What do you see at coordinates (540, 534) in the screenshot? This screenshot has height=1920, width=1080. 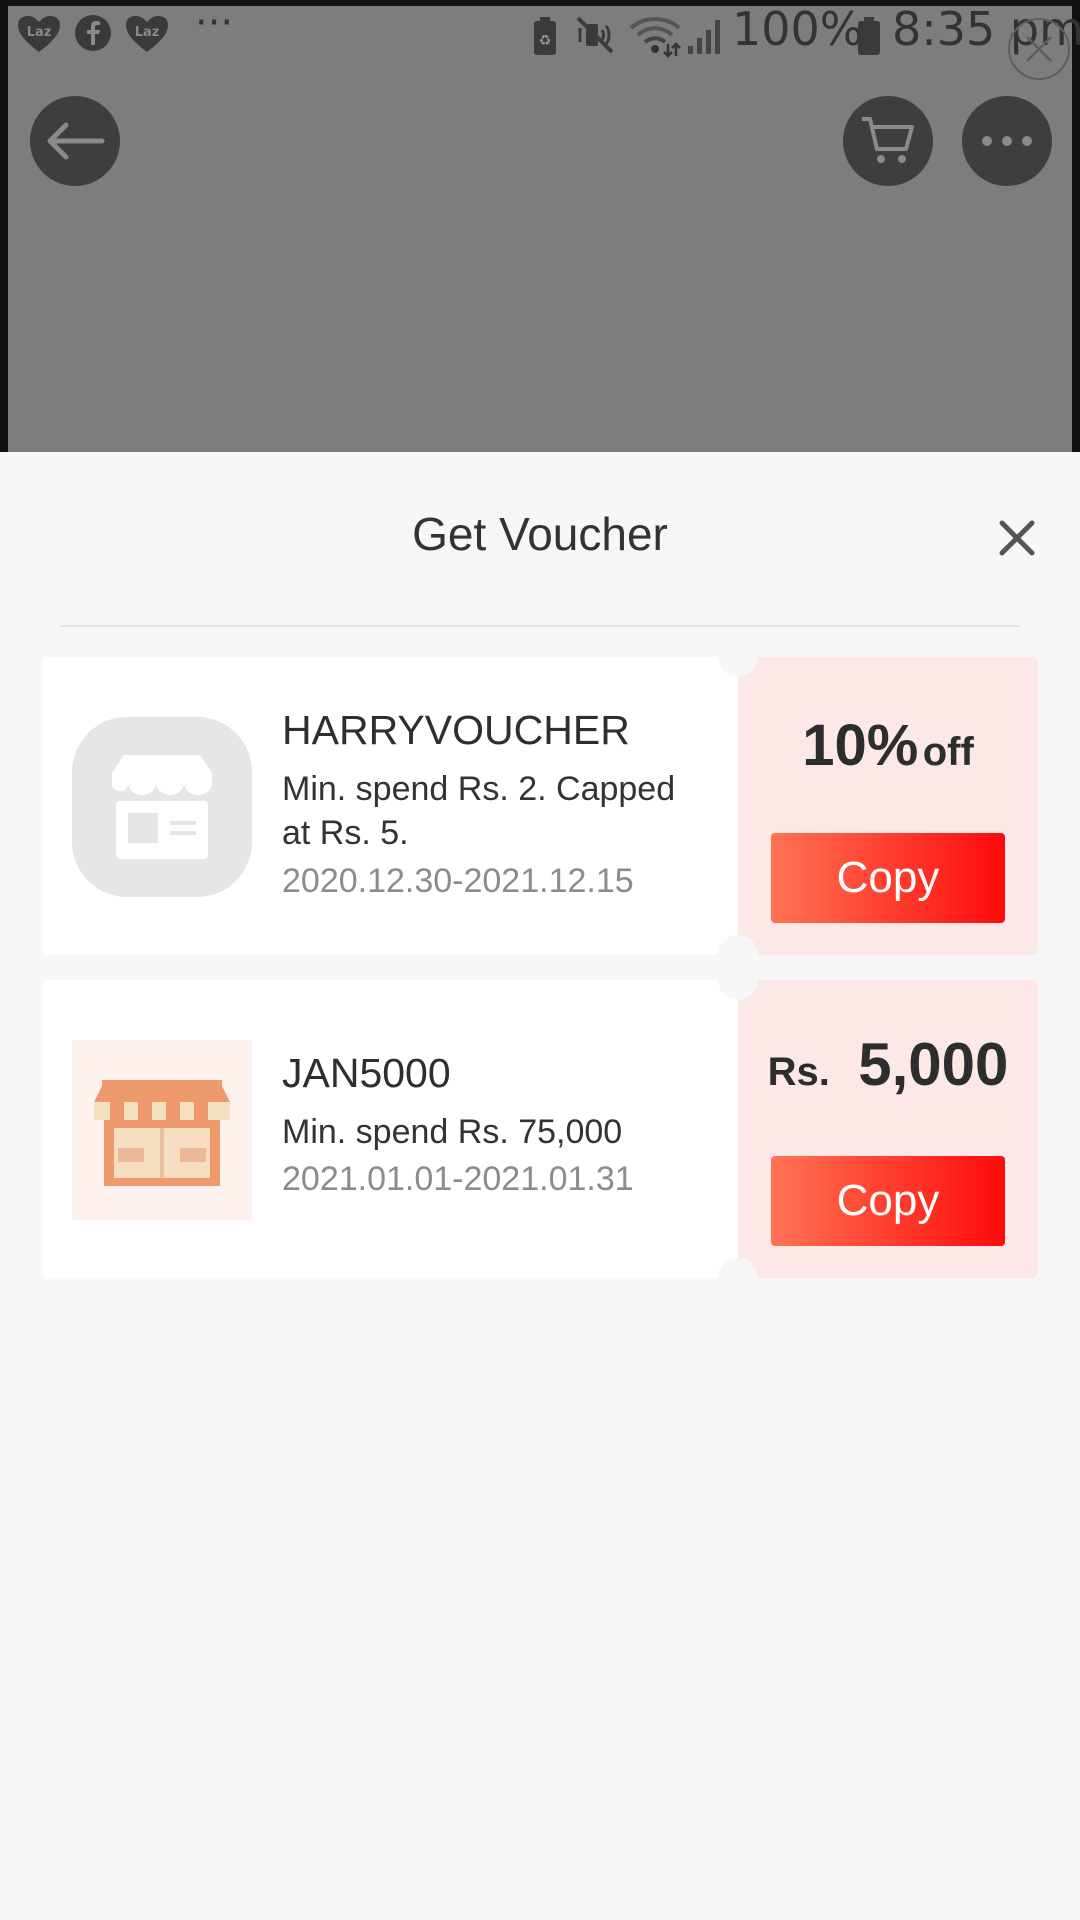 I see `sheet-title: Get Voucher` at bounding box center [540, 534].